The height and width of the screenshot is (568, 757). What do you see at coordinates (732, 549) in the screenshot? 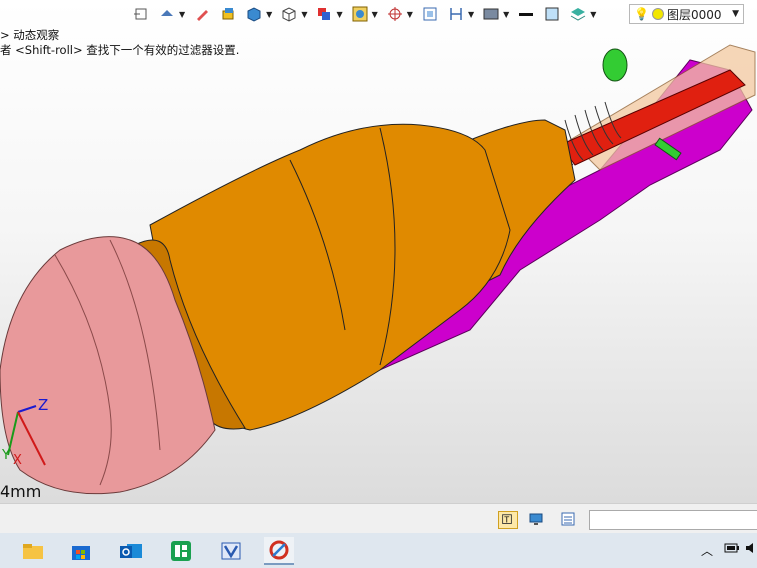
I see `battery-icon` at bounding box center [732, 549].